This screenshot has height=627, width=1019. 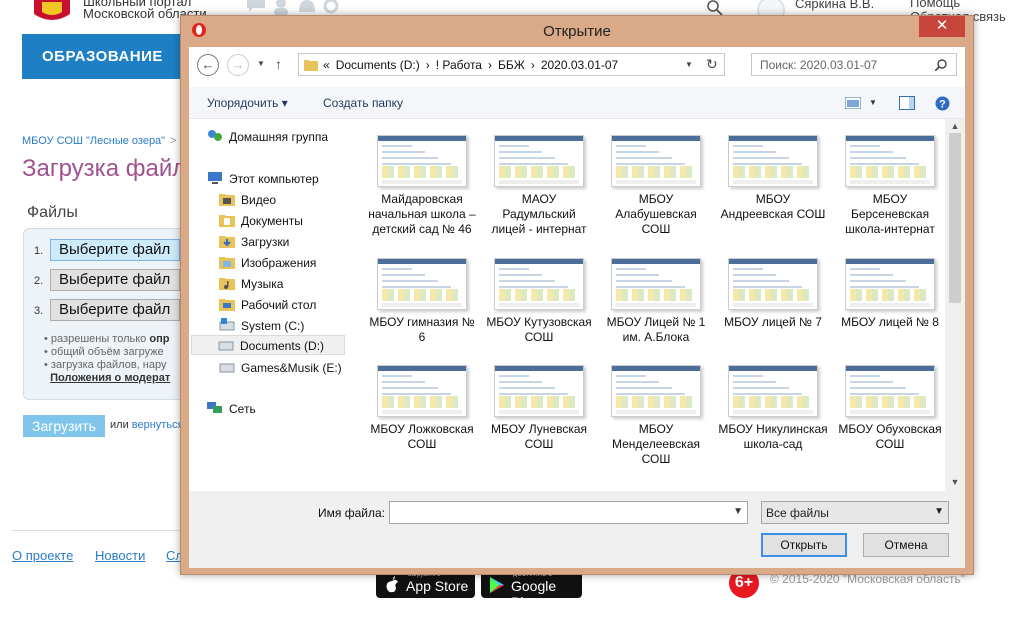 What do you see at coordinates (268, 345) in the screenshot?
I see `nav-drive-d: Documents (D:)` at bounding box center [268, 345].